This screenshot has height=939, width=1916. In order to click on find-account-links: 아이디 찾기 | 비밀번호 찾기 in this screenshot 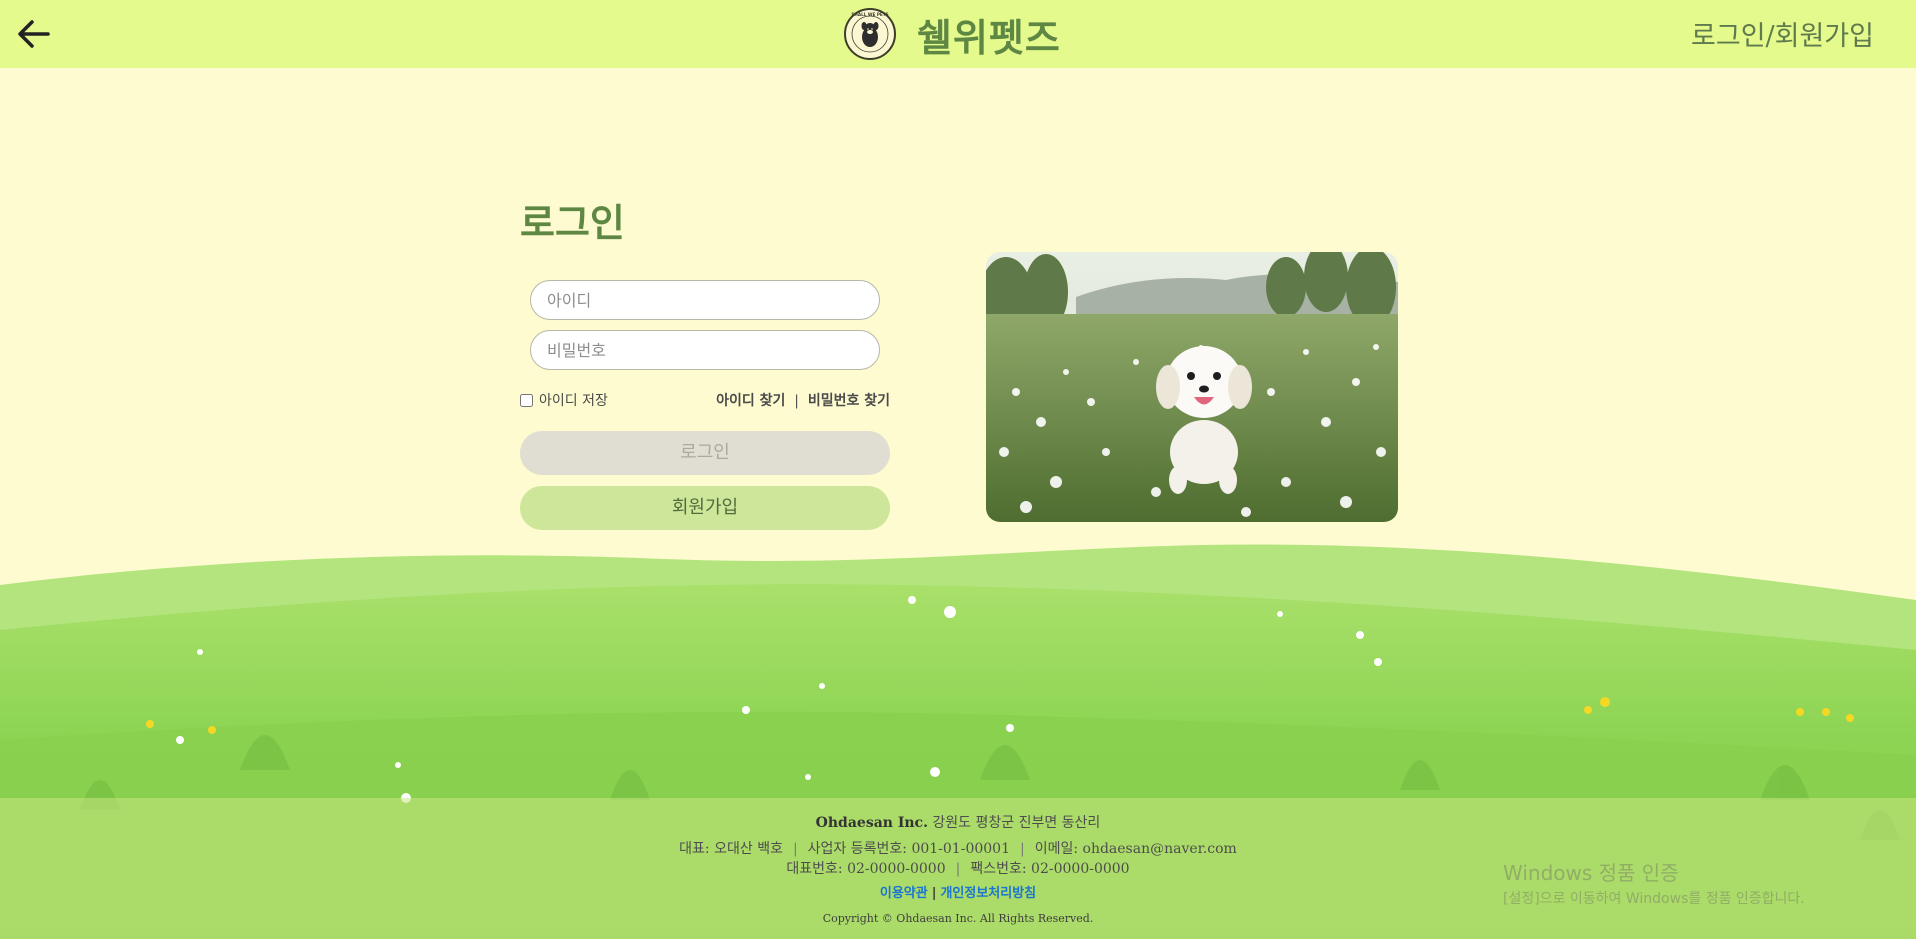, I will do `click(803, 400)`.